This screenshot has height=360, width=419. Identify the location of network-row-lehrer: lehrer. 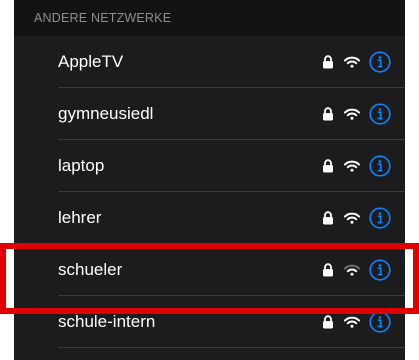
(209, 218).